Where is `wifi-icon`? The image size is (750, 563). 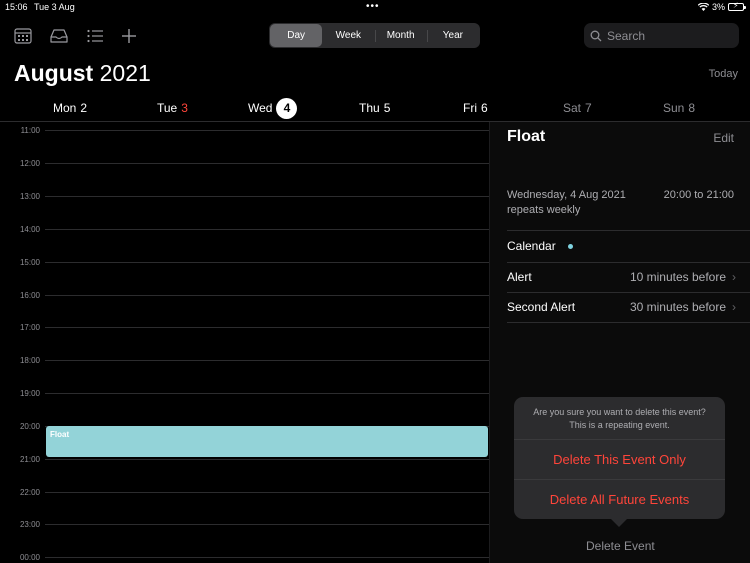
wifi-icon is located at coordinates (703, 7).